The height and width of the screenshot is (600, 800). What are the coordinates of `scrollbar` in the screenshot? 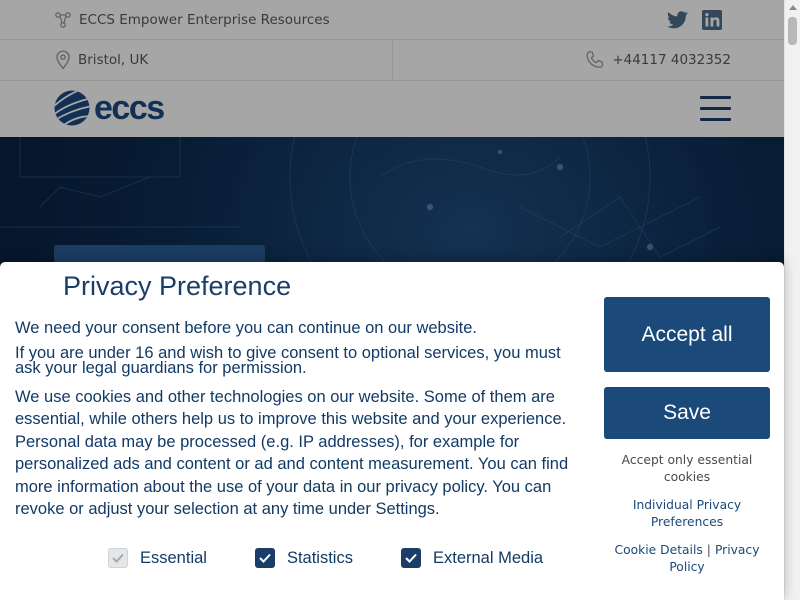 It's located at (792, 300).